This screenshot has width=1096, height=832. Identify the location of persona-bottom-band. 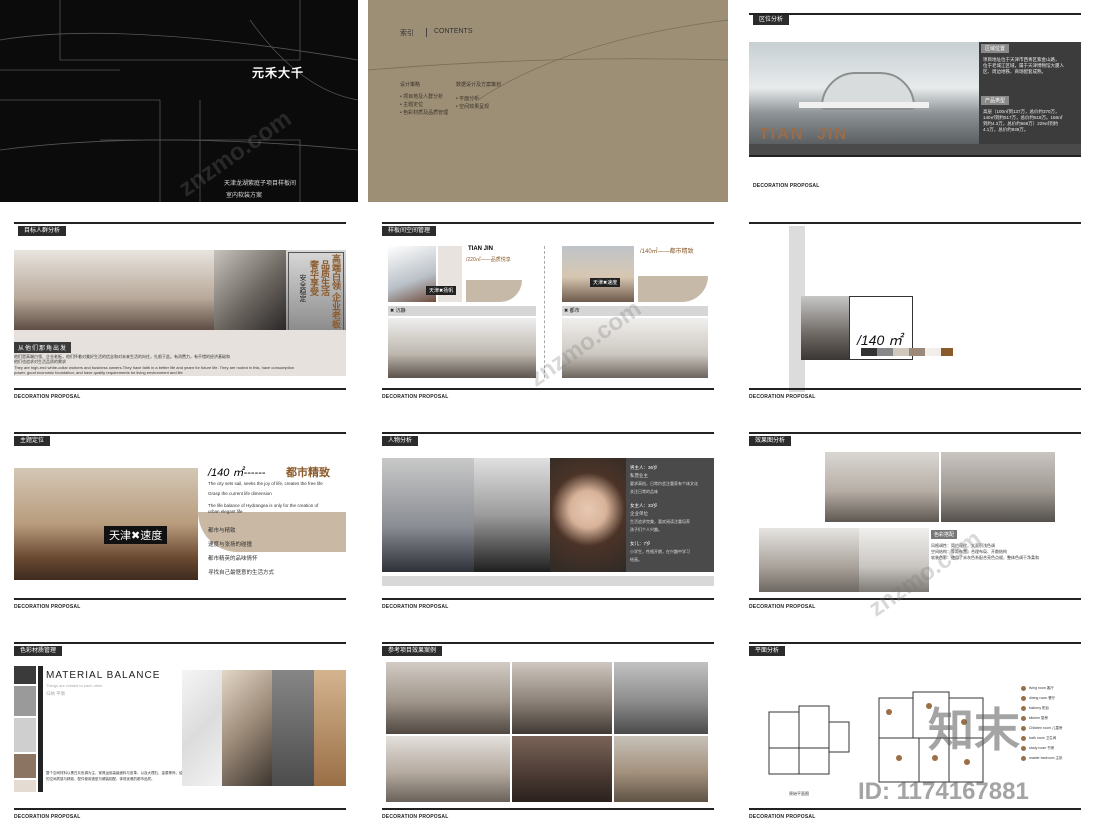
(548, 581).